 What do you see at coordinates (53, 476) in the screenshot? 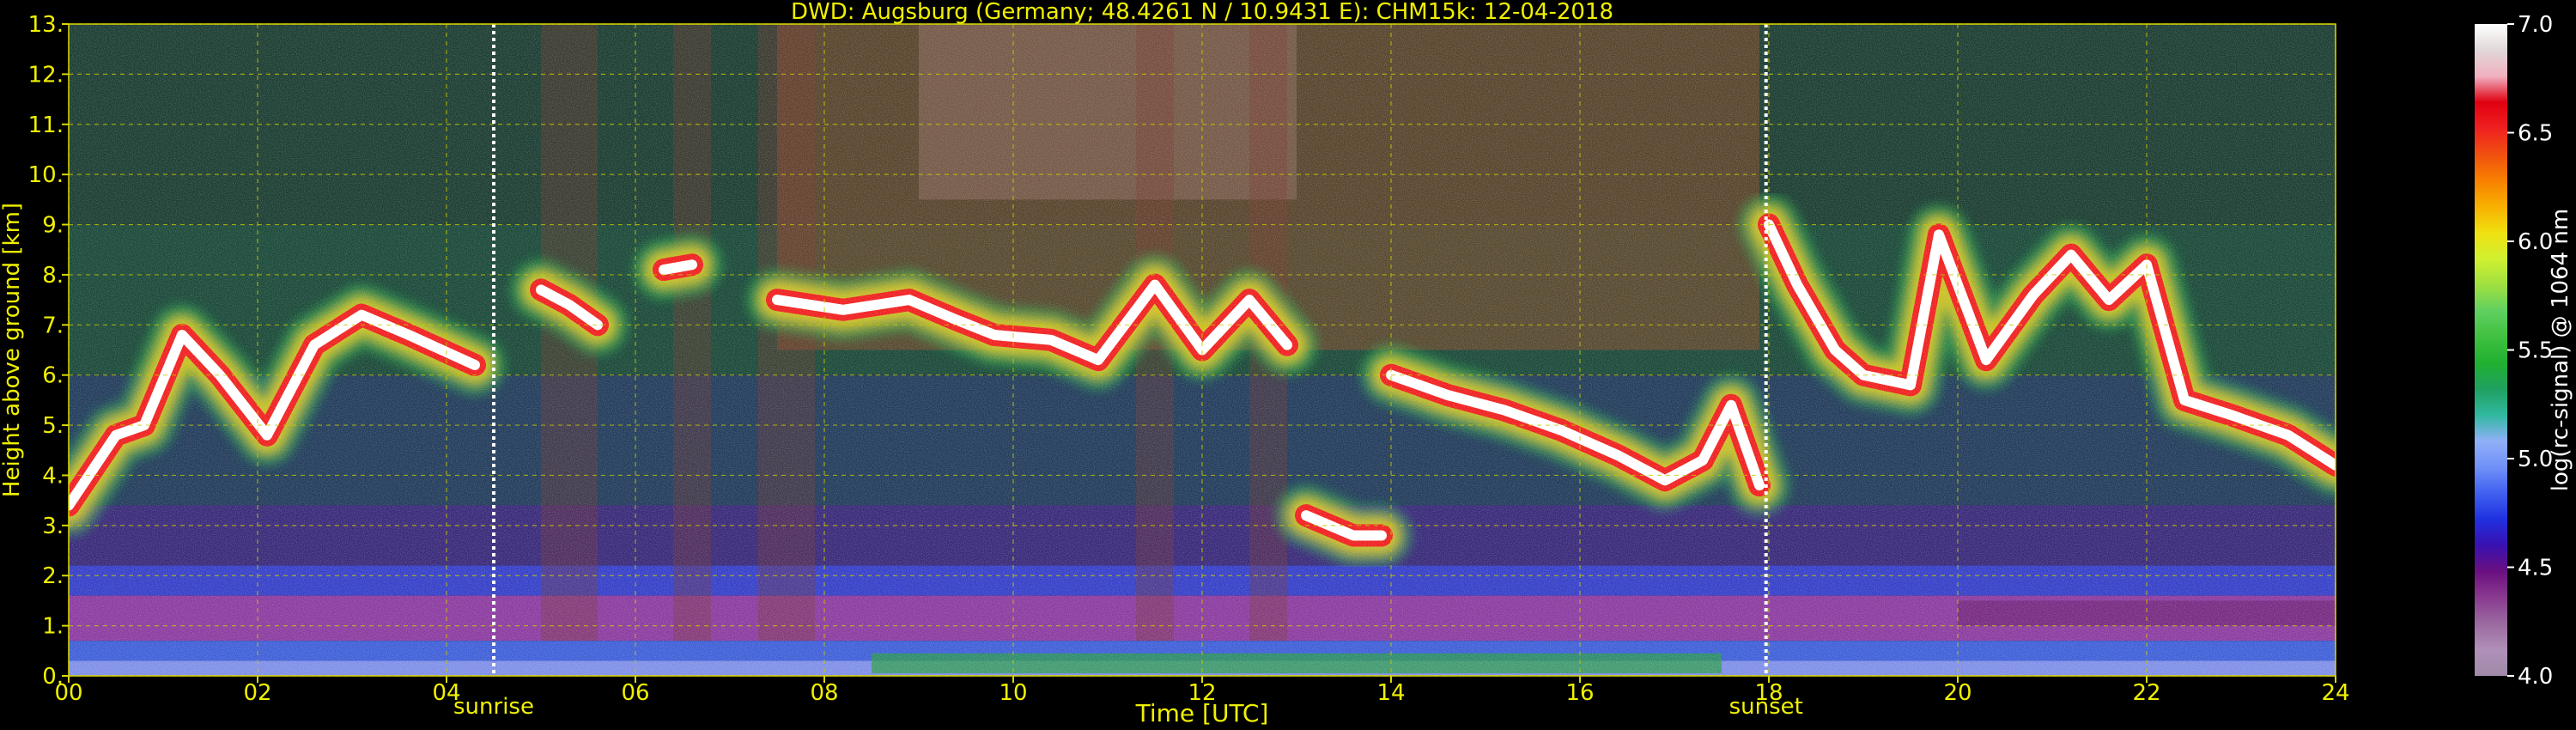
I see `y-tick-label: 4.` at bounding box center [53, 476].